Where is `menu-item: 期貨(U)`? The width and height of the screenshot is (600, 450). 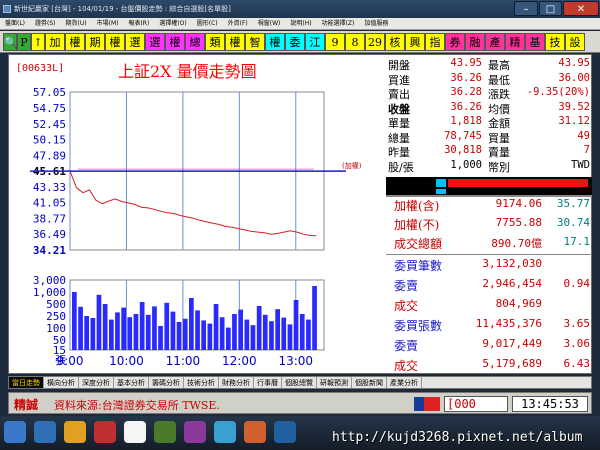
menu-item: 期貨(U) is located at coordinates (76, 23).